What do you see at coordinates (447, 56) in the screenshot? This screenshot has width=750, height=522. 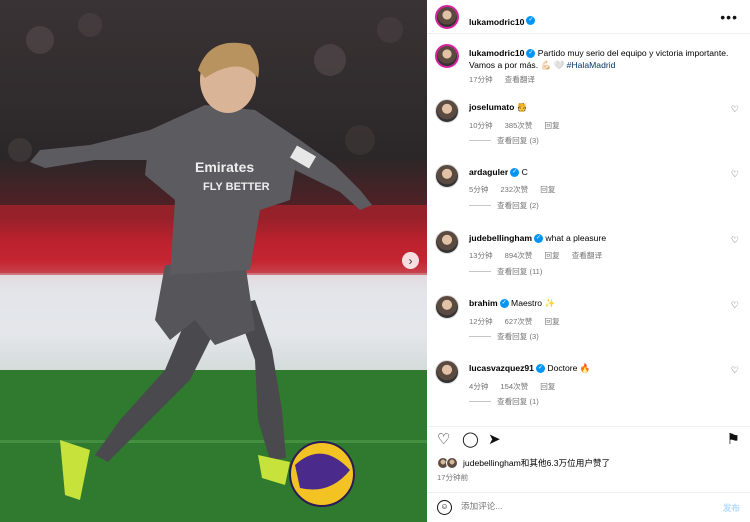 I see `caption-avatar` at bounding box center [447, 56].